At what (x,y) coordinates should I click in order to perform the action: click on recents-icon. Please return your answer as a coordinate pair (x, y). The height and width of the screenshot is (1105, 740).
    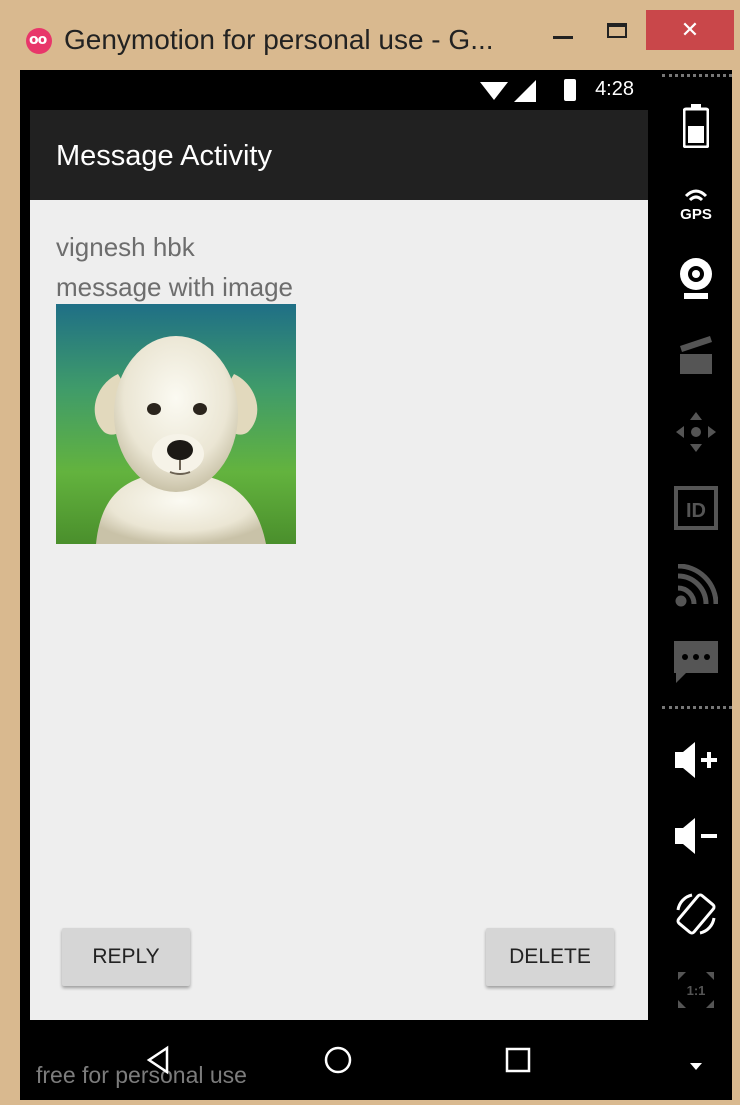
    Looking at the image, I should click on (518, 1060).